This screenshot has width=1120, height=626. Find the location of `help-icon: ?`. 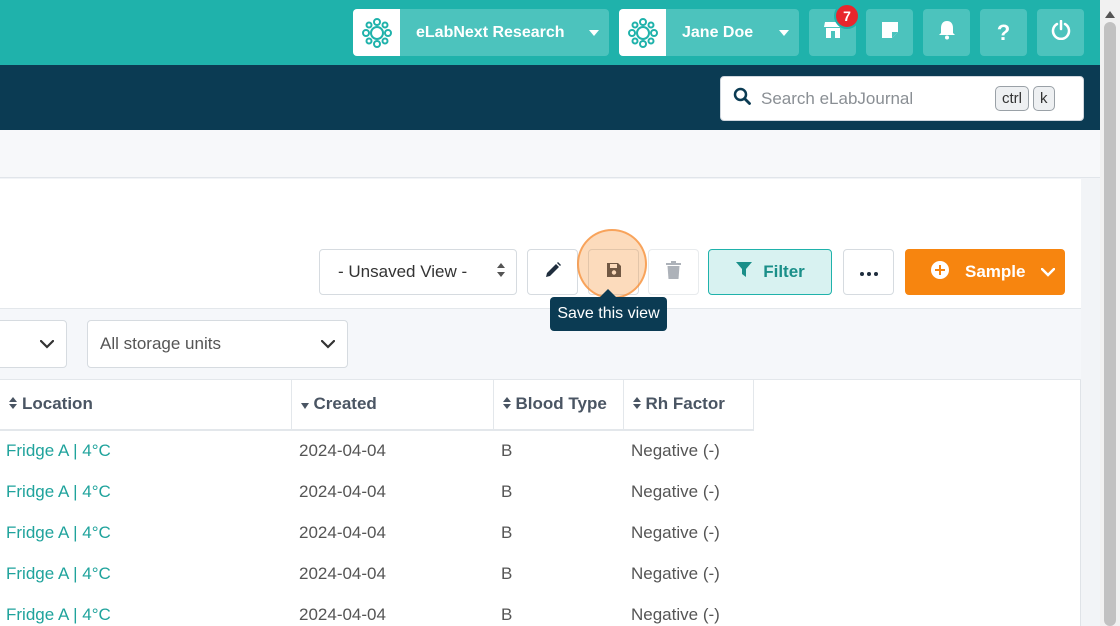

help-icon: ? is located at coordinates (1003, 32).